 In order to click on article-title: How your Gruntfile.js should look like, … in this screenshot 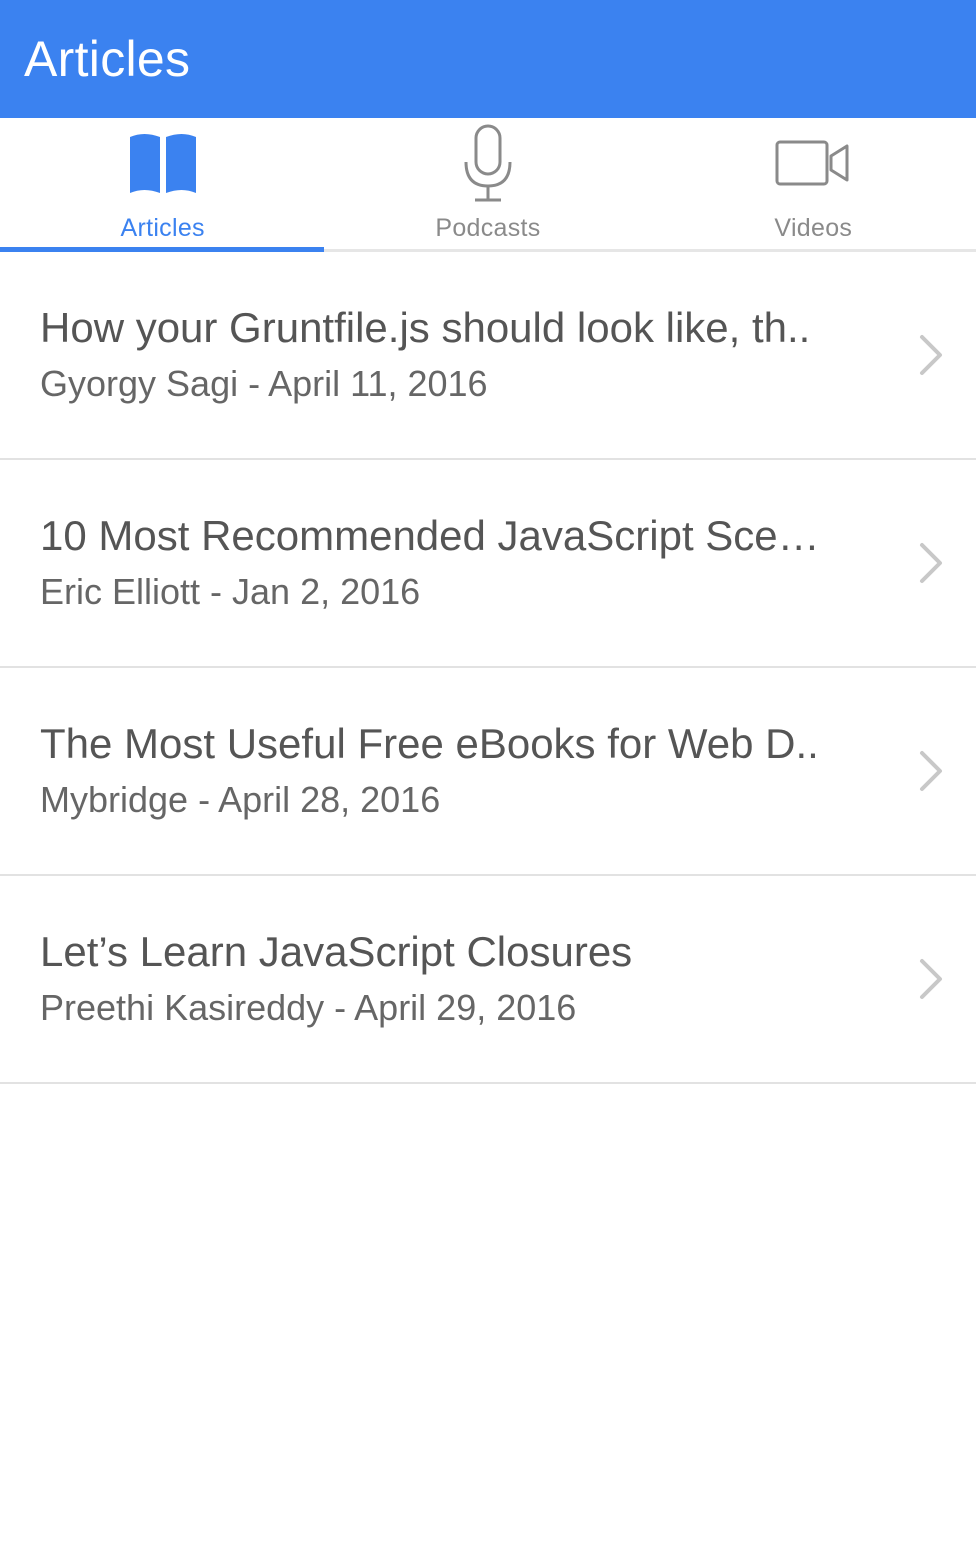, I will do `click(425, 327)`.